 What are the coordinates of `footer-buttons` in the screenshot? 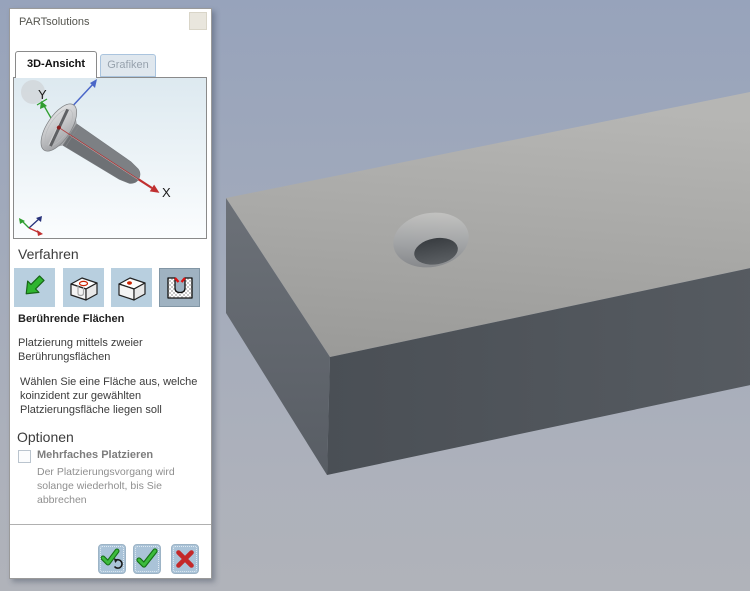 It's located at (110, 559).